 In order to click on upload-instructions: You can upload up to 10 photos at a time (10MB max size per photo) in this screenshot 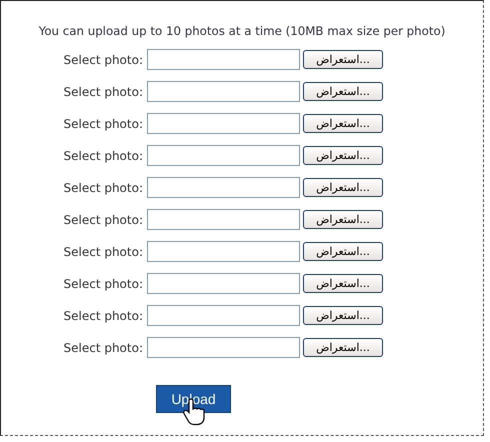, I will do `click(242, 31)`.